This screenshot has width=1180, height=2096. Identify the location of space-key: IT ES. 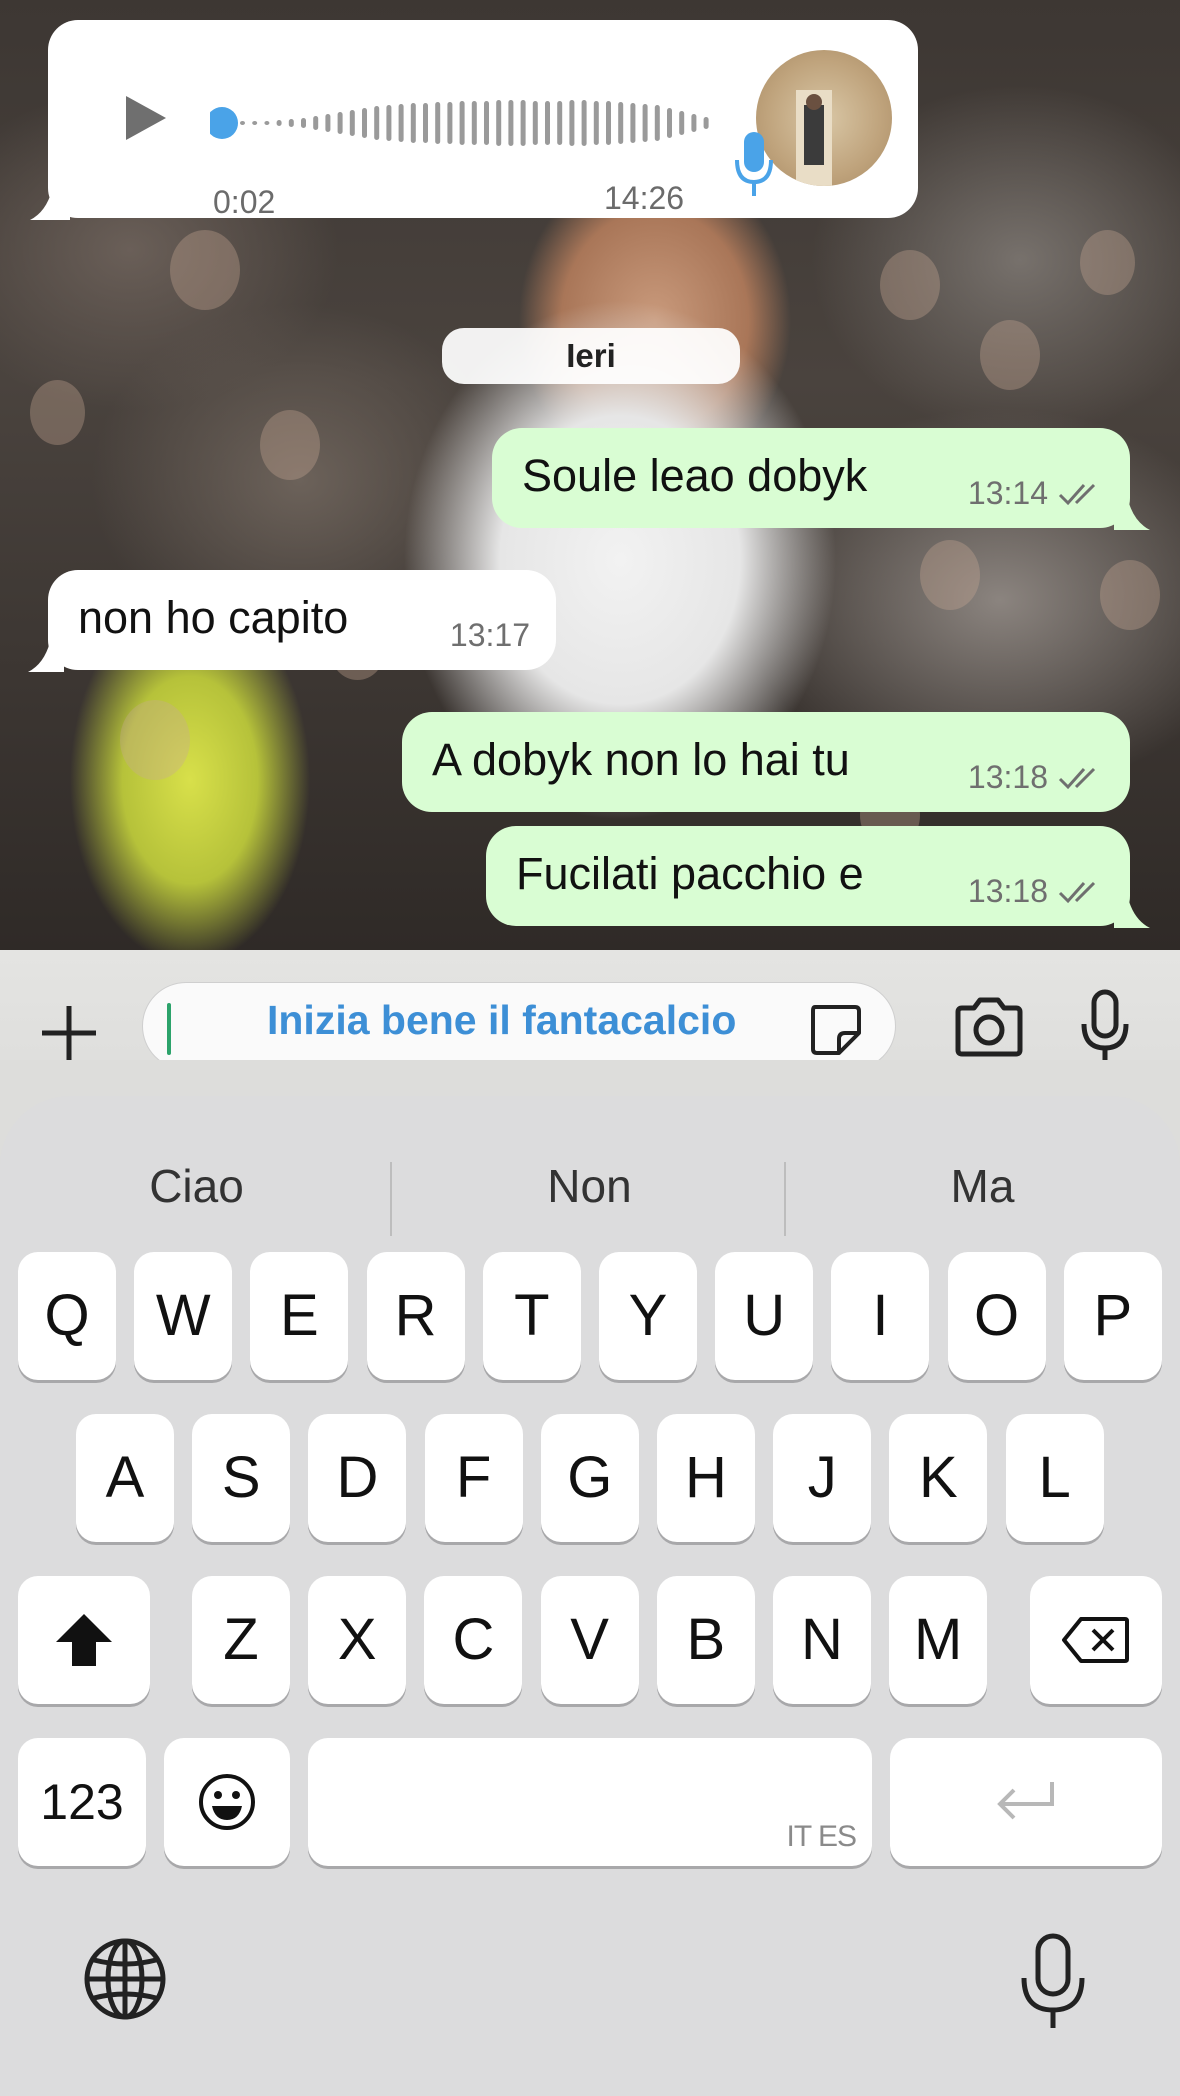
(590, 1802).